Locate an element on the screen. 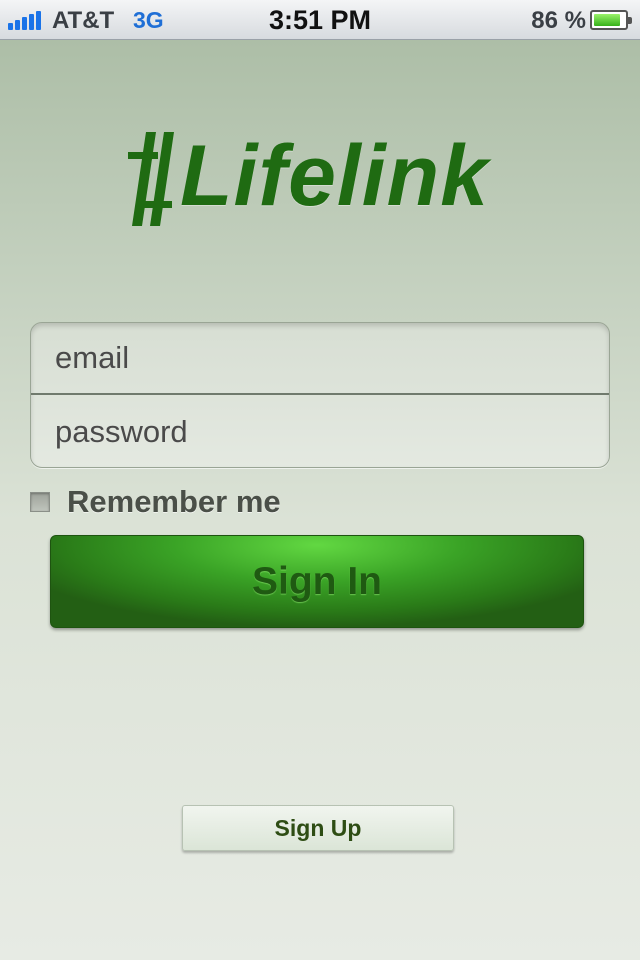  password-row is located at coordinates (320, 431).